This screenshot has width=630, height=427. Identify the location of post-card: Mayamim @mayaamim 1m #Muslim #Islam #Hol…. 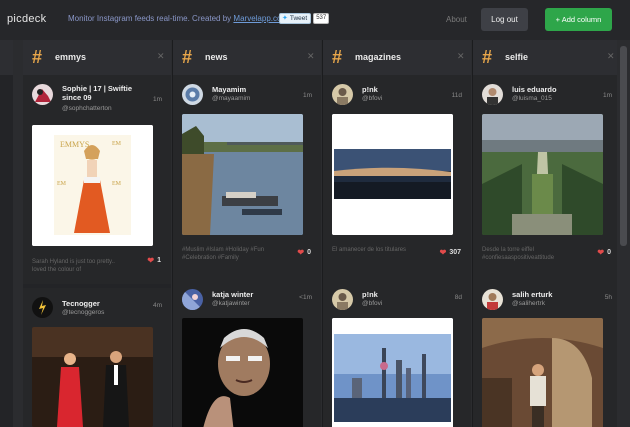
(247, 190).